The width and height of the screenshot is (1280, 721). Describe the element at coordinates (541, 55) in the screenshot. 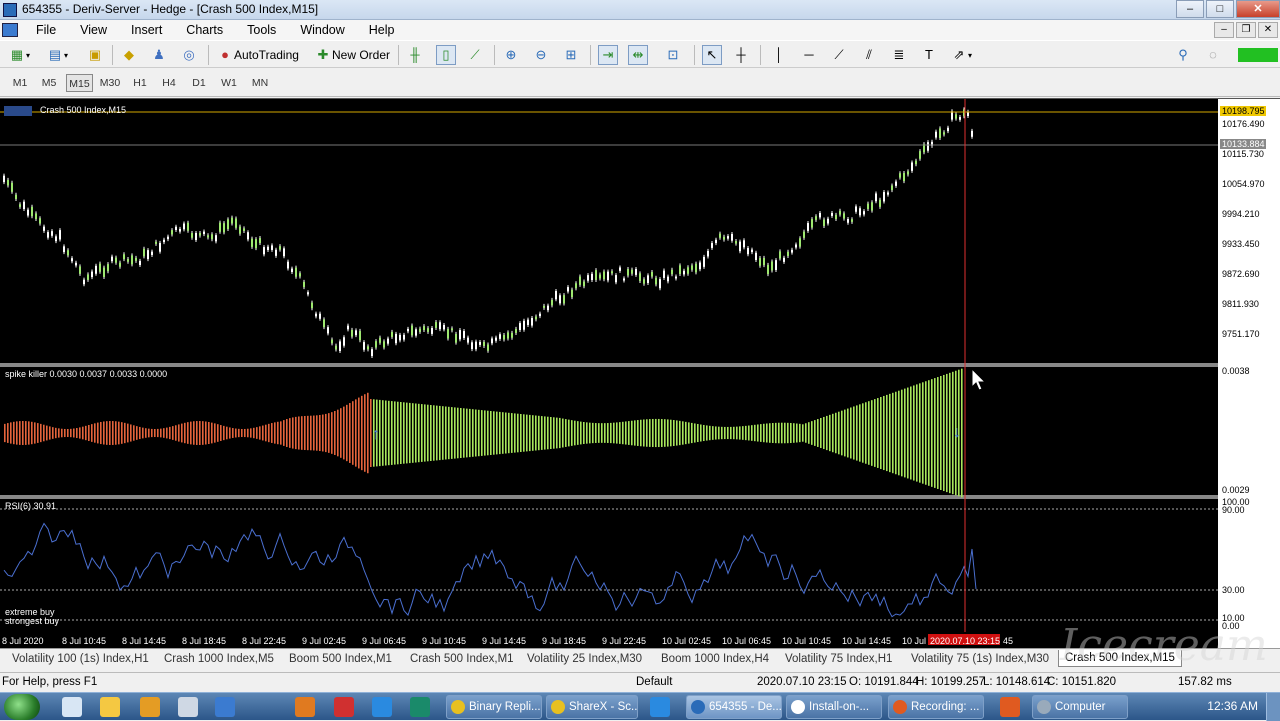

I see `zoom-out-button: ⊖` at that location.